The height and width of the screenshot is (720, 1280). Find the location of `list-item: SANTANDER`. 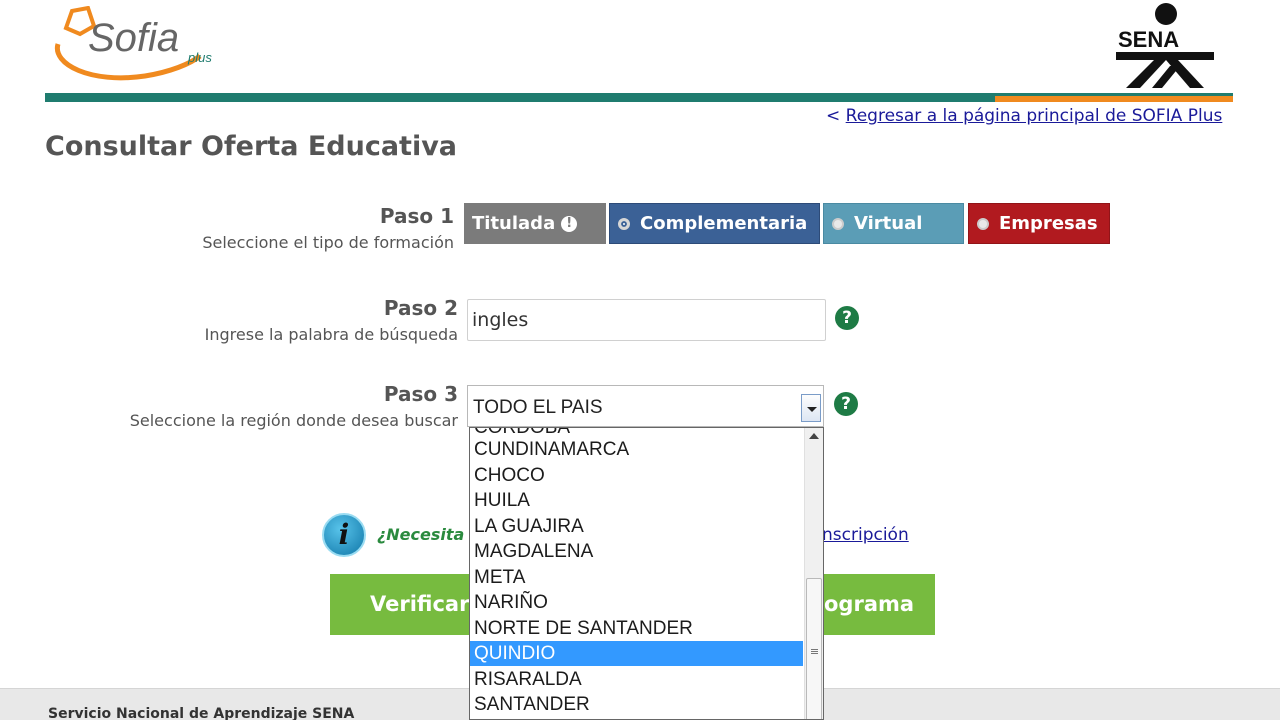

list-item: SANTANDER is located at coordinates (636, 704).